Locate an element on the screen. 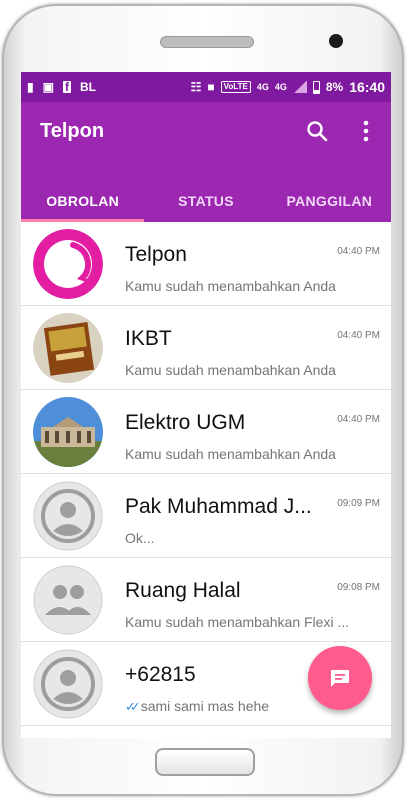 This screenshot has width=408, height=800. telpon-logo-avatar is located at coordinates (68, 264).